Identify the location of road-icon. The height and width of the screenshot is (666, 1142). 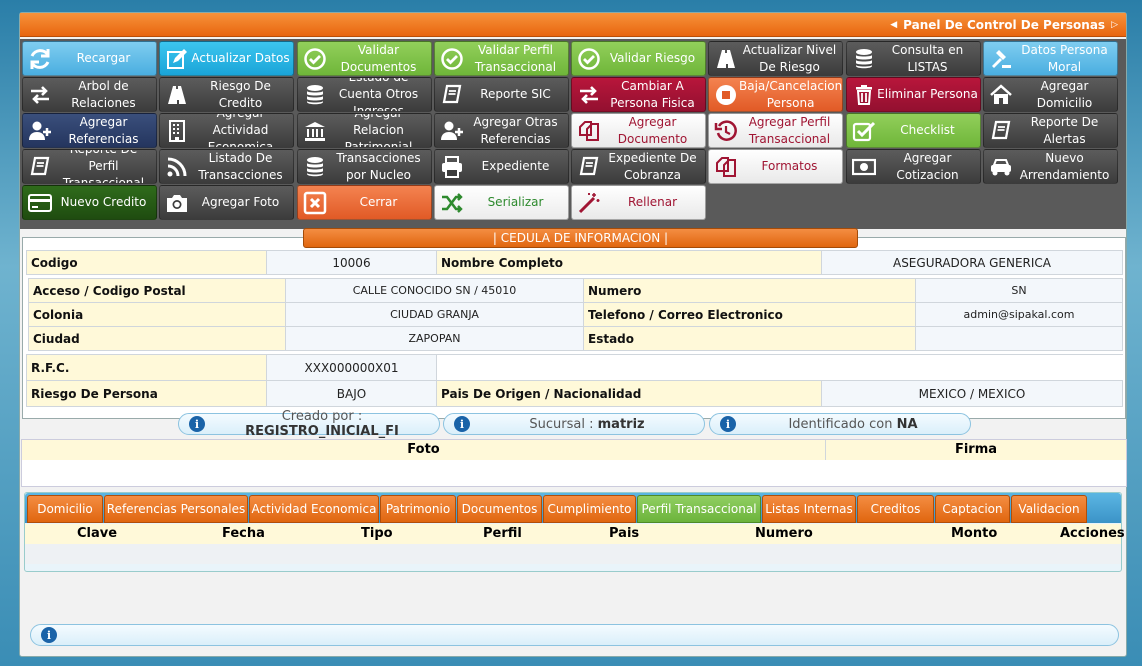
(177, 95).